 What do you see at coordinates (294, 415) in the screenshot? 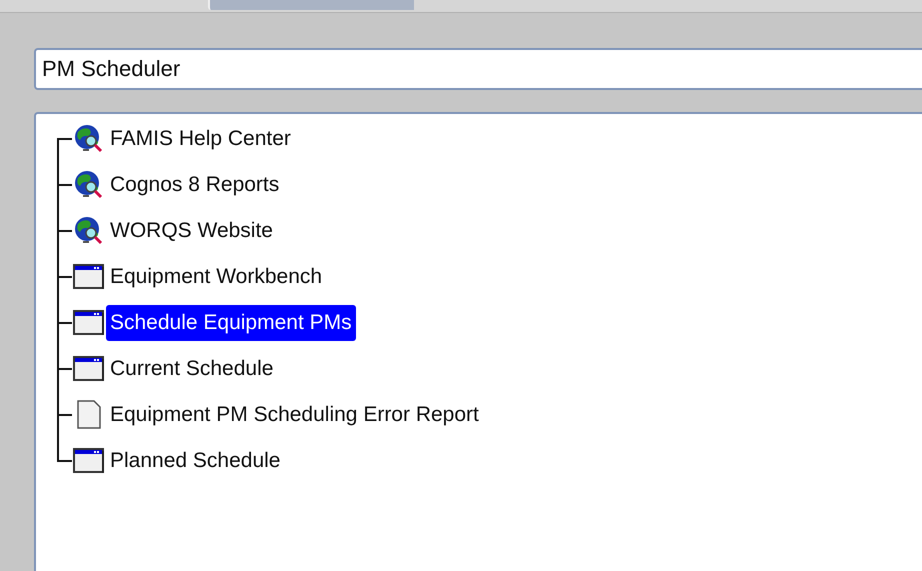
I see `tree-item: Equipment PM Scheduling Error Report` at bounding box center [294, 415].